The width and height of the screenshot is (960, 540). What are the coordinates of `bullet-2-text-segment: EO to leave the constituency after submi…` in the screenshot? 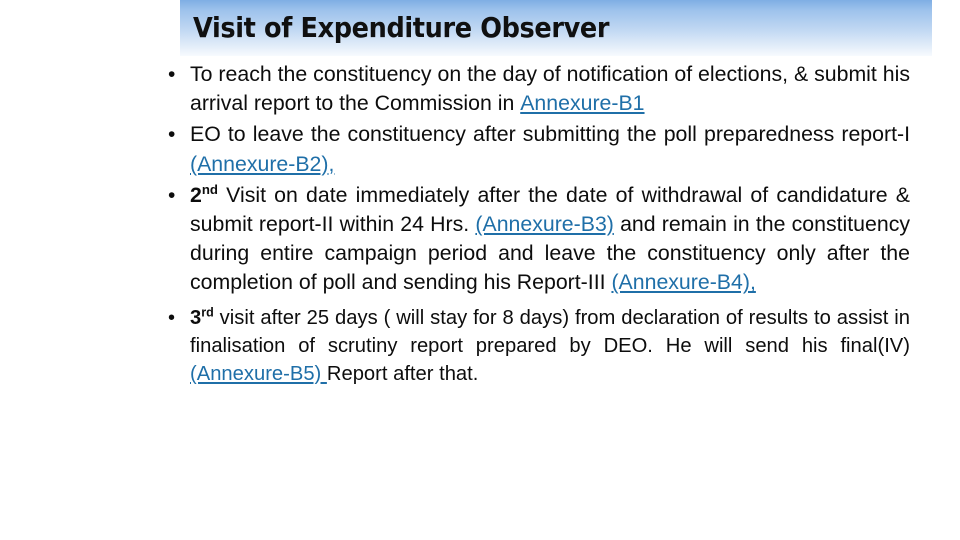 It's located at (550, 134).